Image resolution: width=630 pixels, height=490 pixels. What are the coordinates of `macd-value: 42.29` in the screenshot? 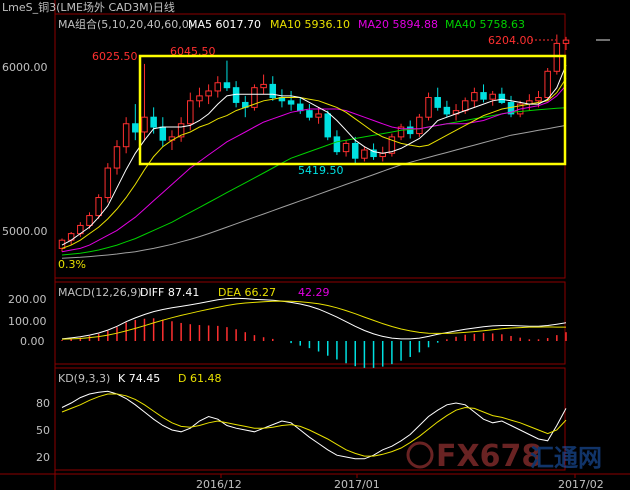 It's located at (314, 292).